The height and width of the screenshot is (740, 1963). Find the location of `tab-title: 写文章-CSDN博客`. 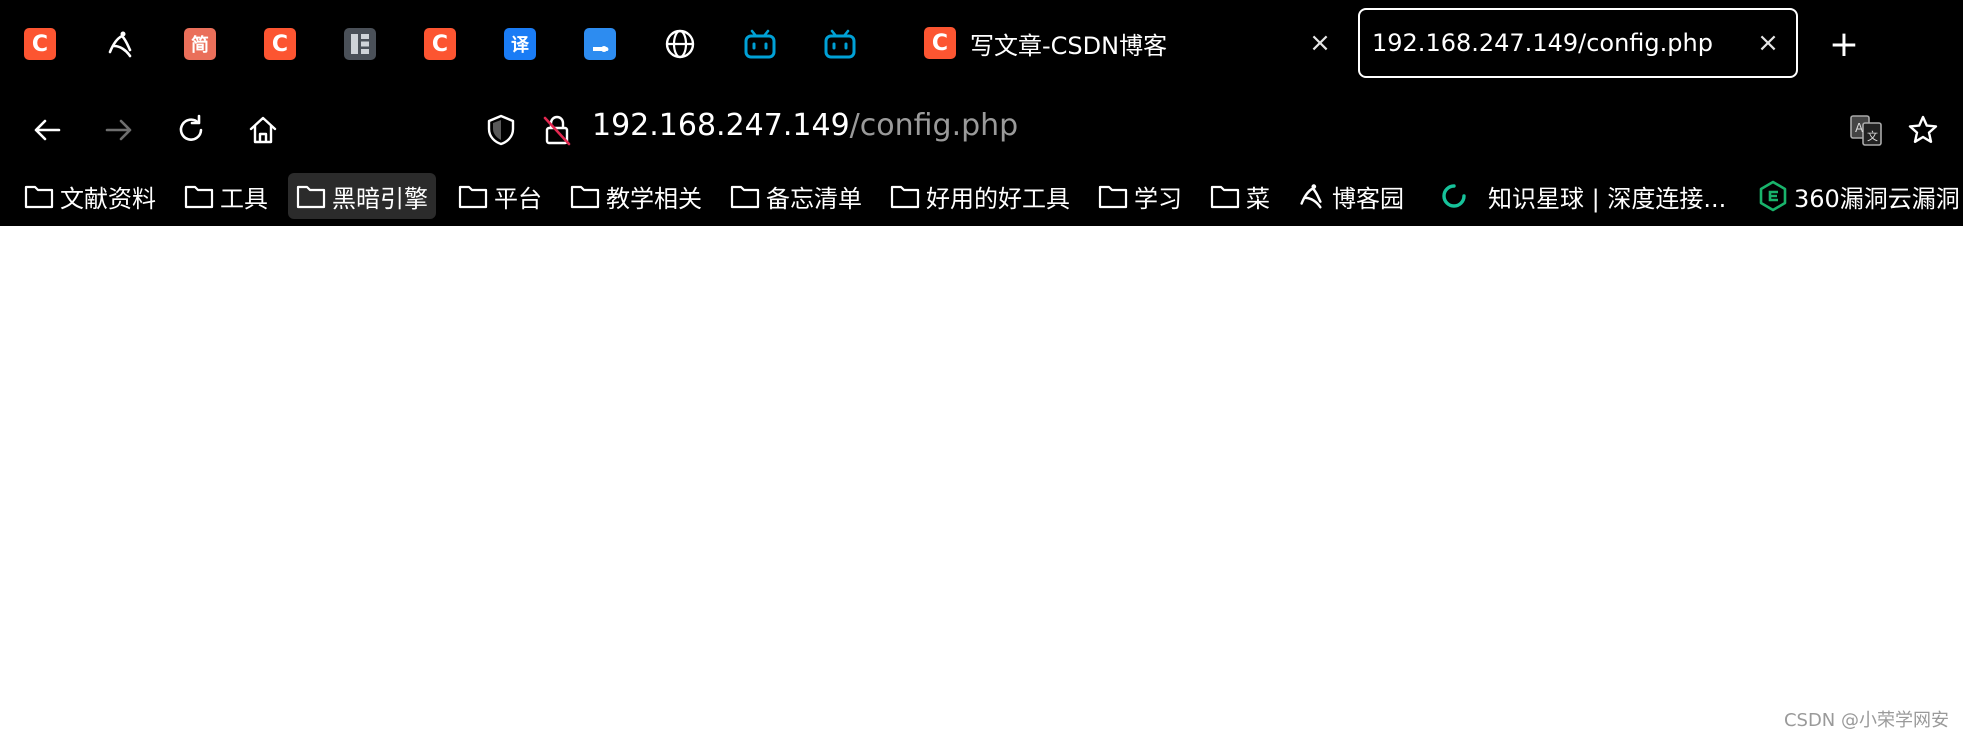

tab-title: 写文章-CSDN博客 is located at coordinates (1069, 45).